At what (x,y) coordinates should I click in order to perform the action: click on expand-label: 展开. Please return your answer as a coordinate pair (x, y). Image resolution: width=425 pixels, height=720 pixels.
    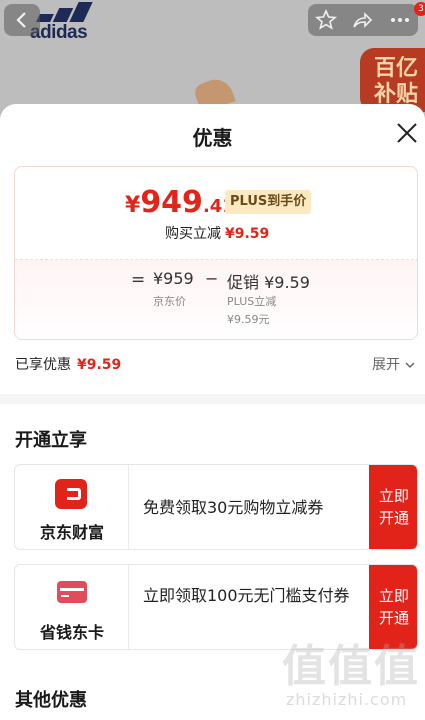
    Looking at the image, I should click on (386, 365).